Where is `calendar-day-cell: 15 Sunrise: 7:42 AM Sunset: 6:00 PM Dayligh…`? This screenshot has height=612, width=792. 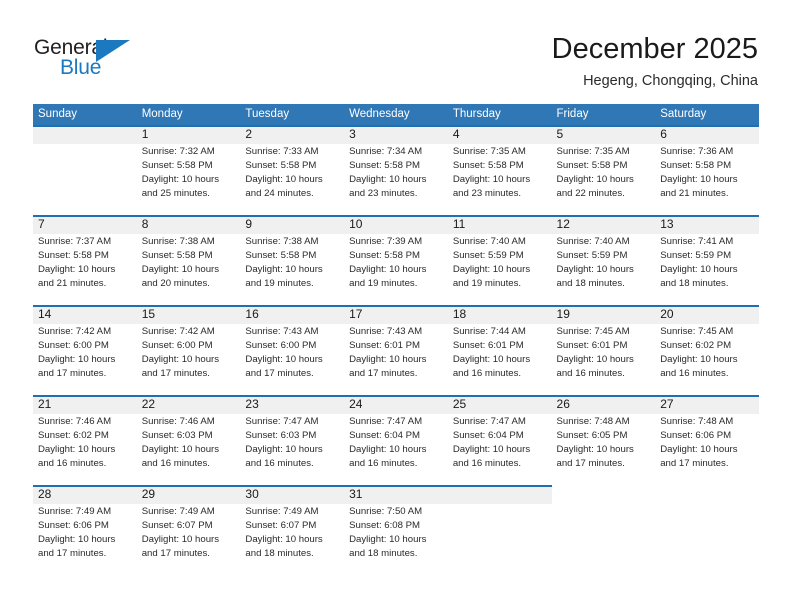
calendar-day-cell: 15 Sunrise: 7:42 AM Sunset: 6:00 PM Dayligh… is located at coordinates (189, 350).